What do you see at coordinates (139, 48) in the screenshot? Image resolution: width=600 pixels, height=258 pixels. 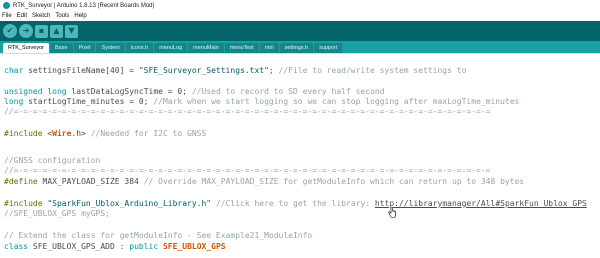 I see `tab-icons: icons.h` at bounding box center [139, 48].